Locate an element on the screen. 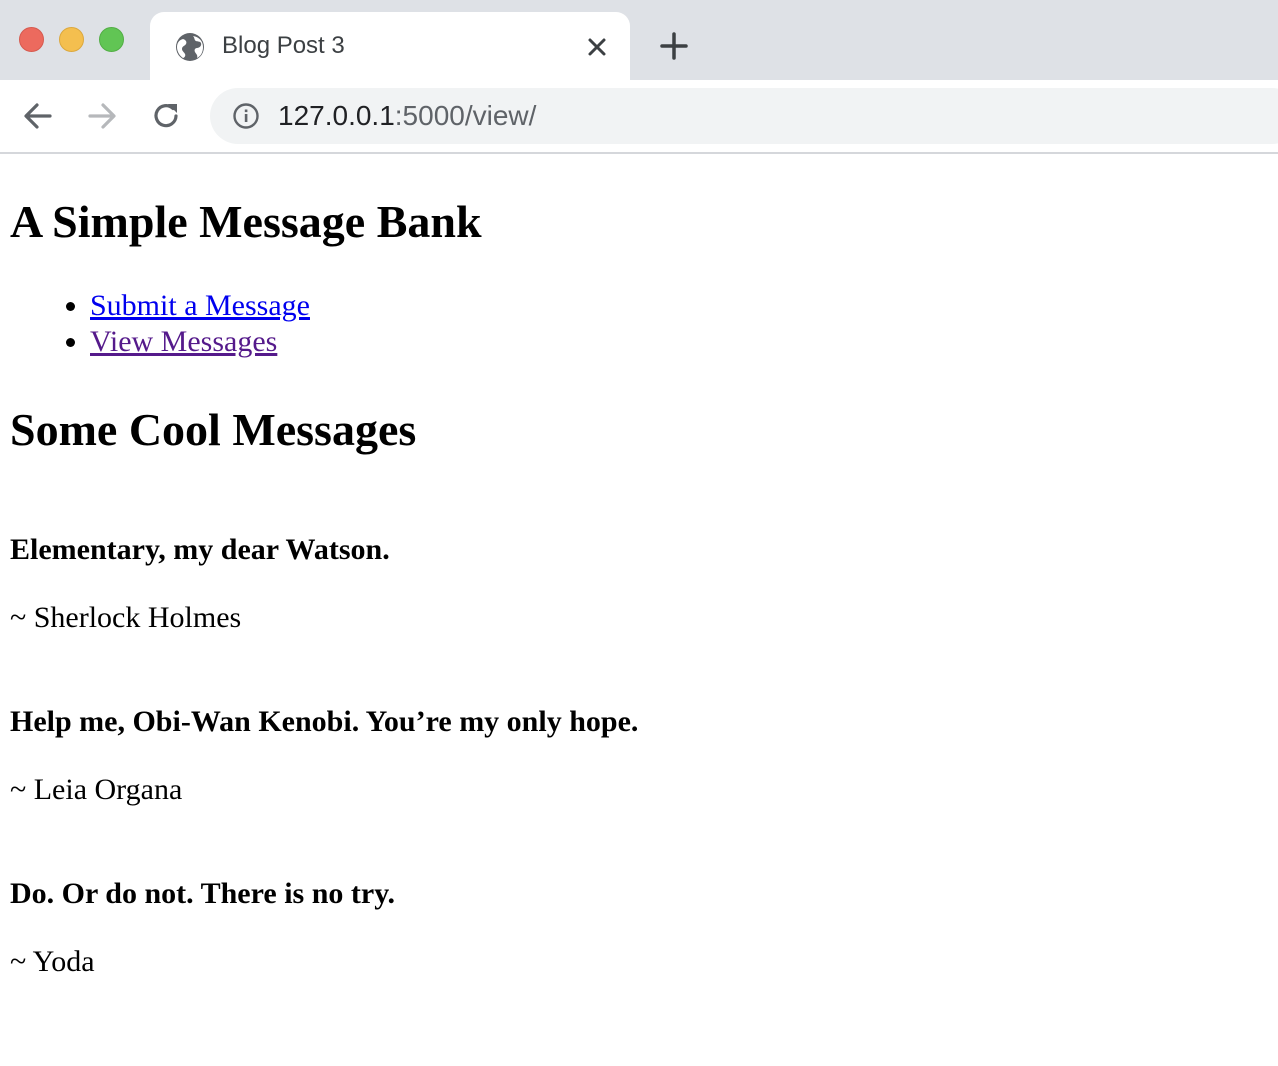 The width and height of the screenshot is (1278, 1066). close-icon is located at coordinates (597, 47).